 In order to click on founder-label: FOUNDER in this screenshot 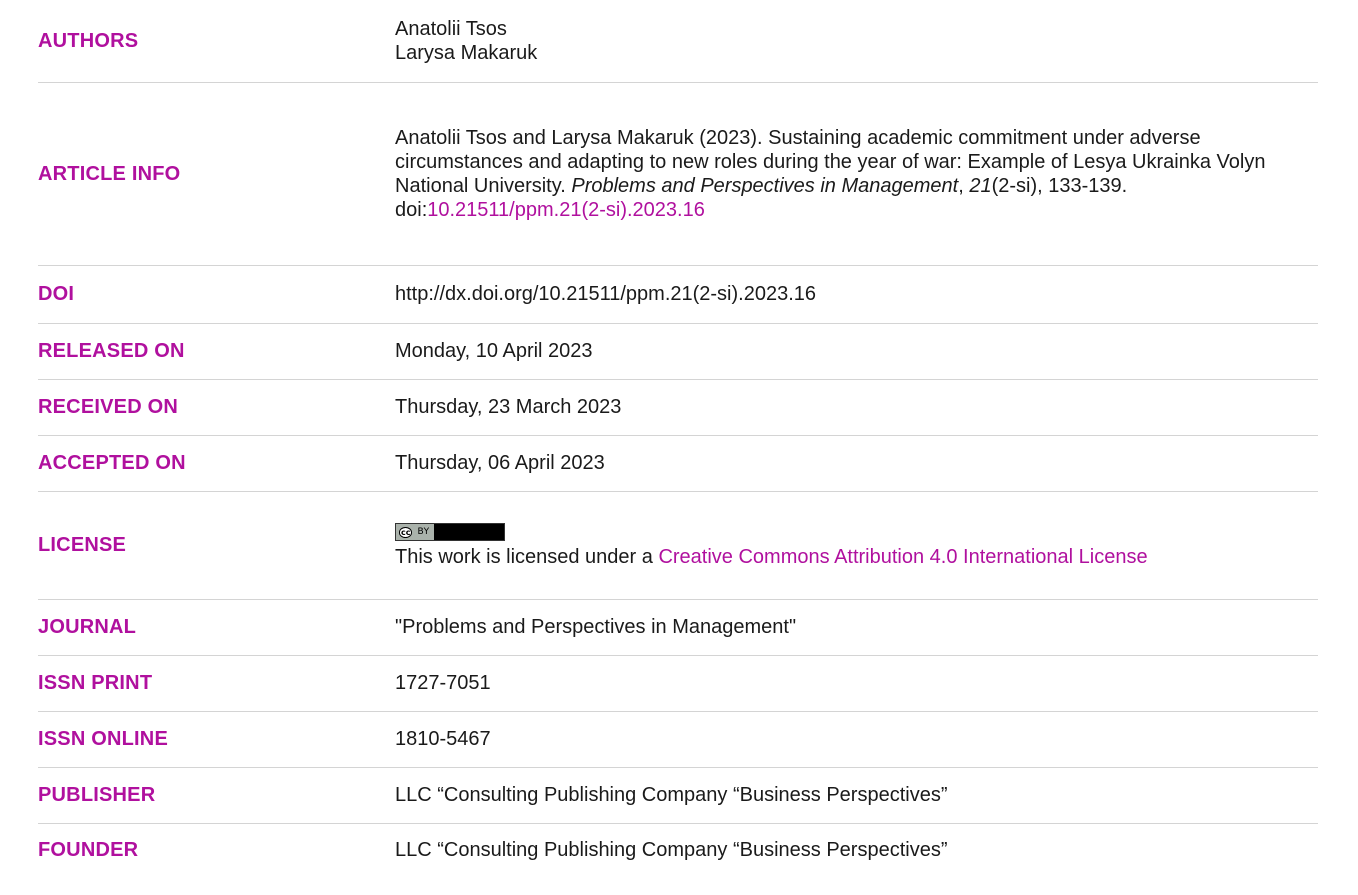, I will do `click(88, 850)`.